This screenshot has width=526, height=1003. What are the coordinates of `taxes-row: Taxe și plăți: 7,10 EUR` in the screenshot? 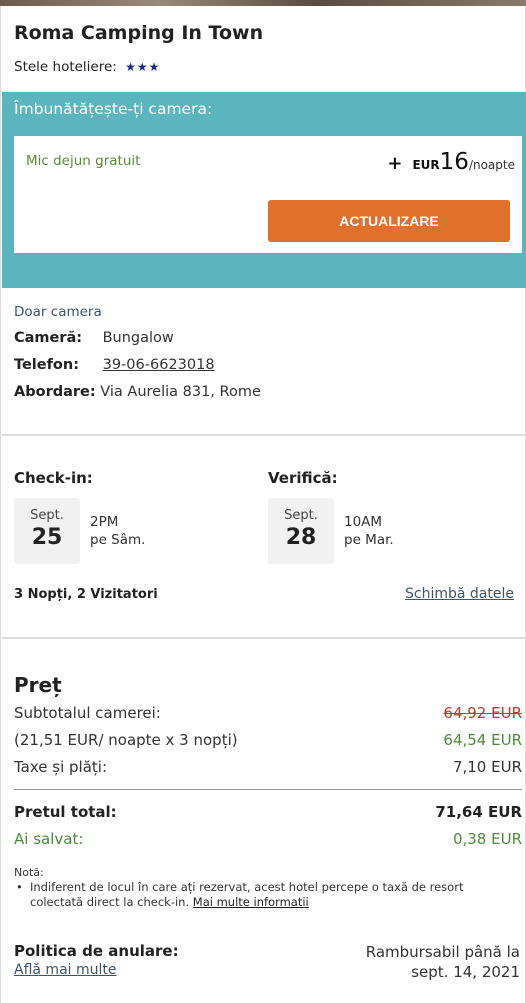 It's located at (268, 767).